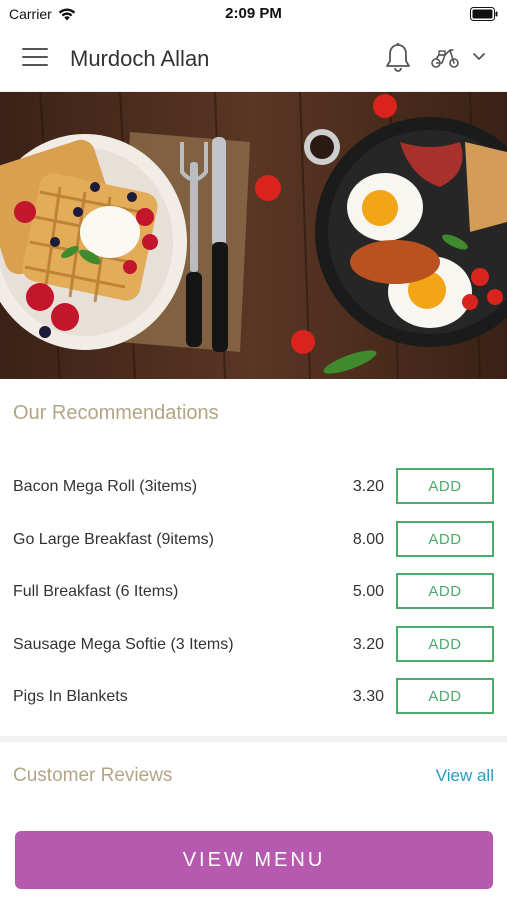 Image resolution: width=507 pixels, height=900 pixels. I want to click on recommendation-item: Bacon Mega Roll (3items) 3.20 ADD, so click(253, 488).